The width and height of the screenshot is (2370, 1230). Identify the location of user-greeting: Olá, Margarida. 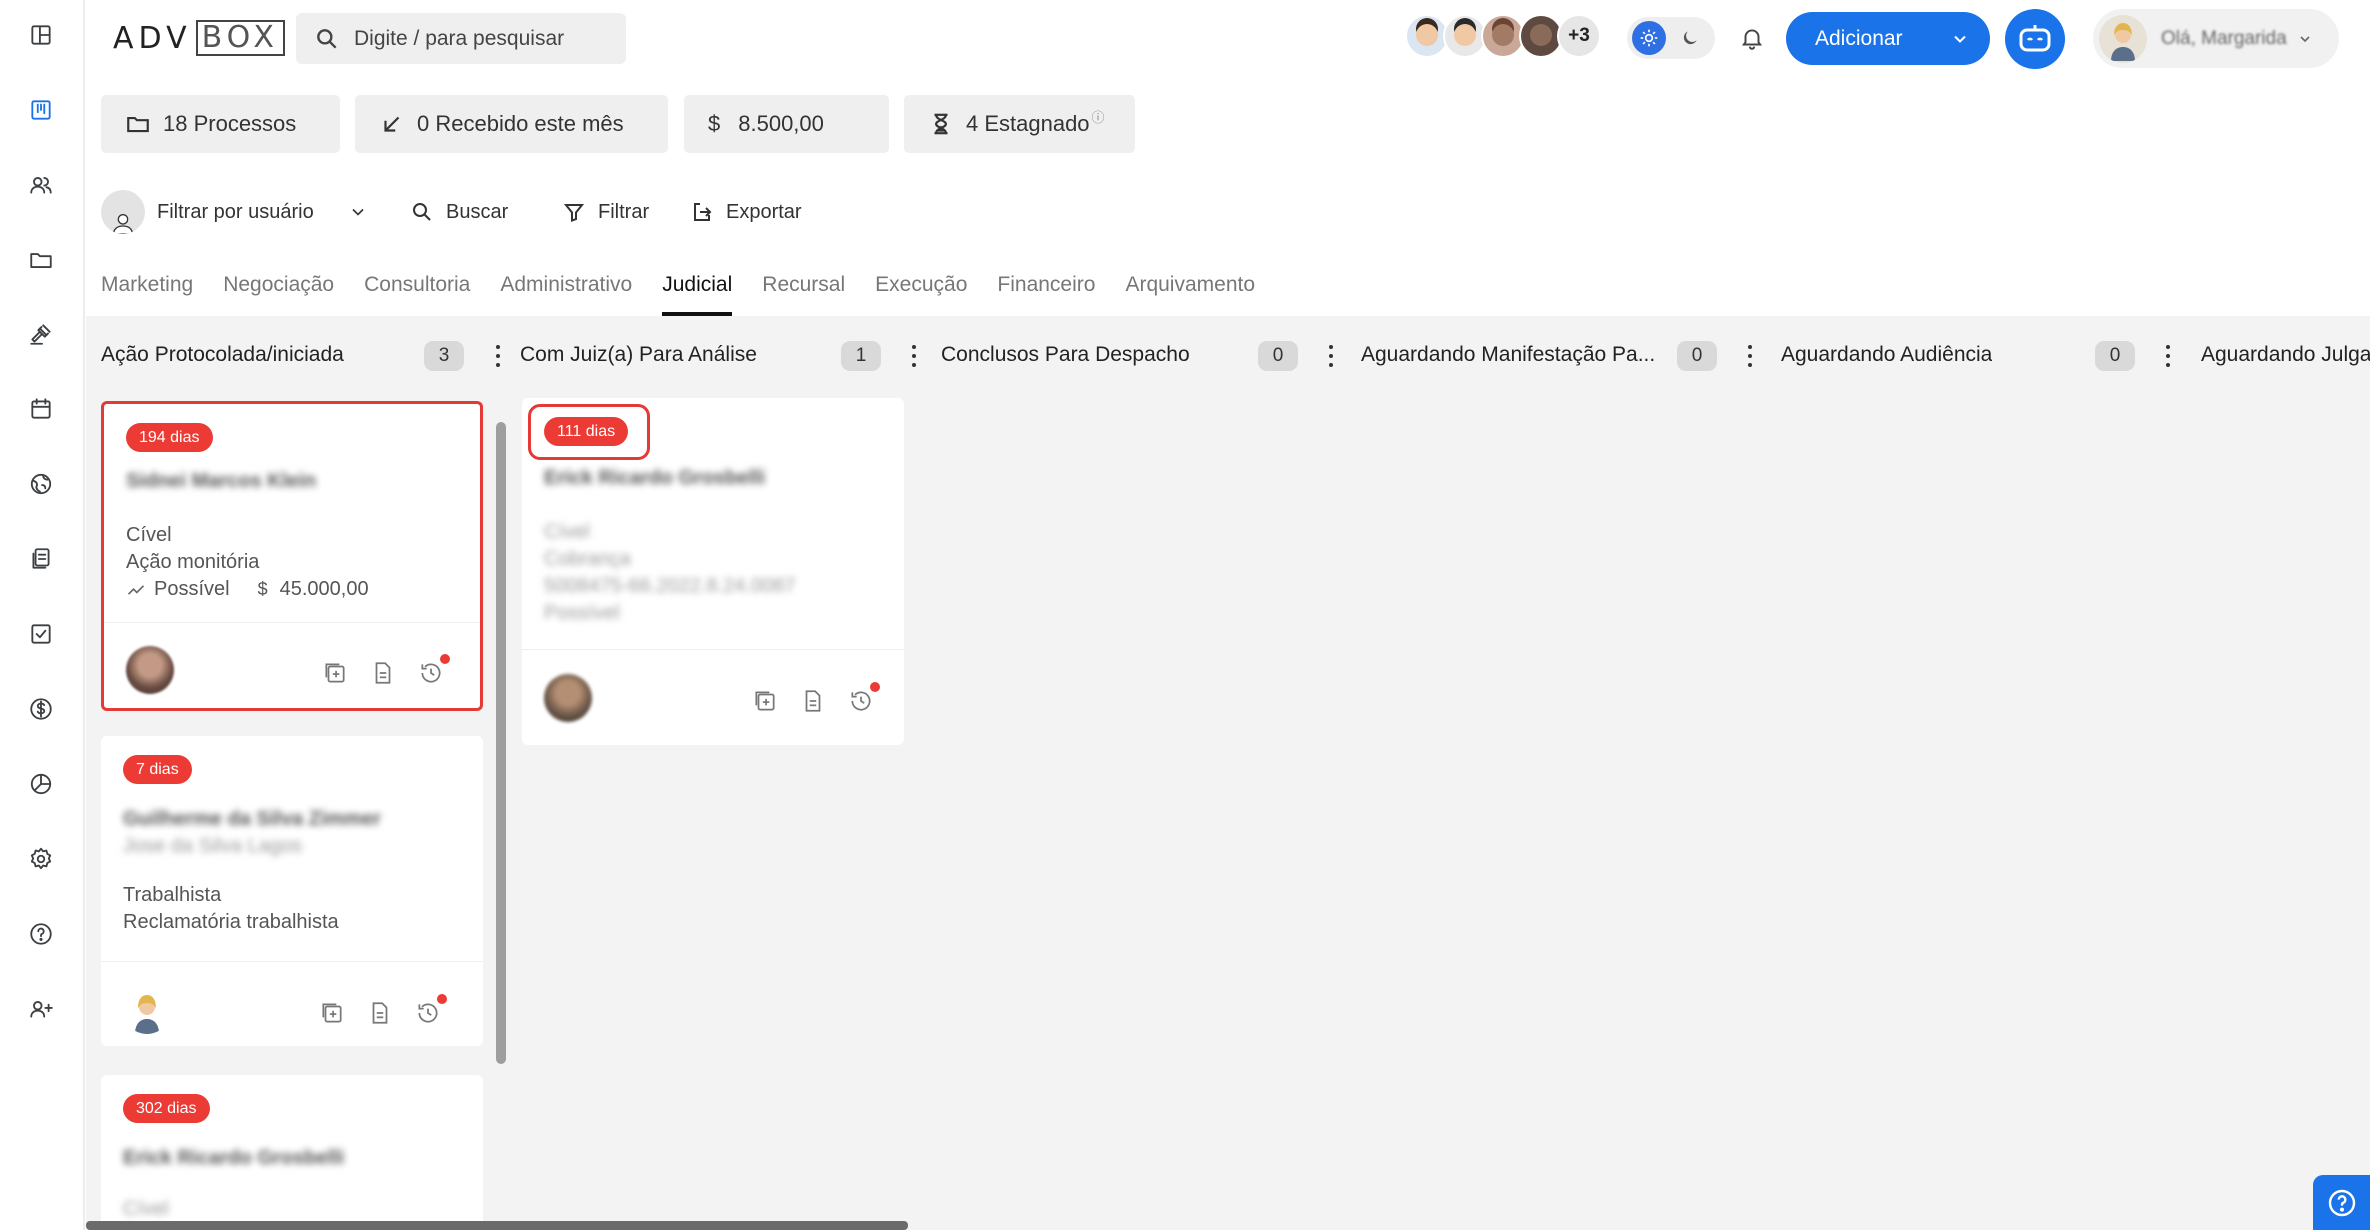
(2224, 38).